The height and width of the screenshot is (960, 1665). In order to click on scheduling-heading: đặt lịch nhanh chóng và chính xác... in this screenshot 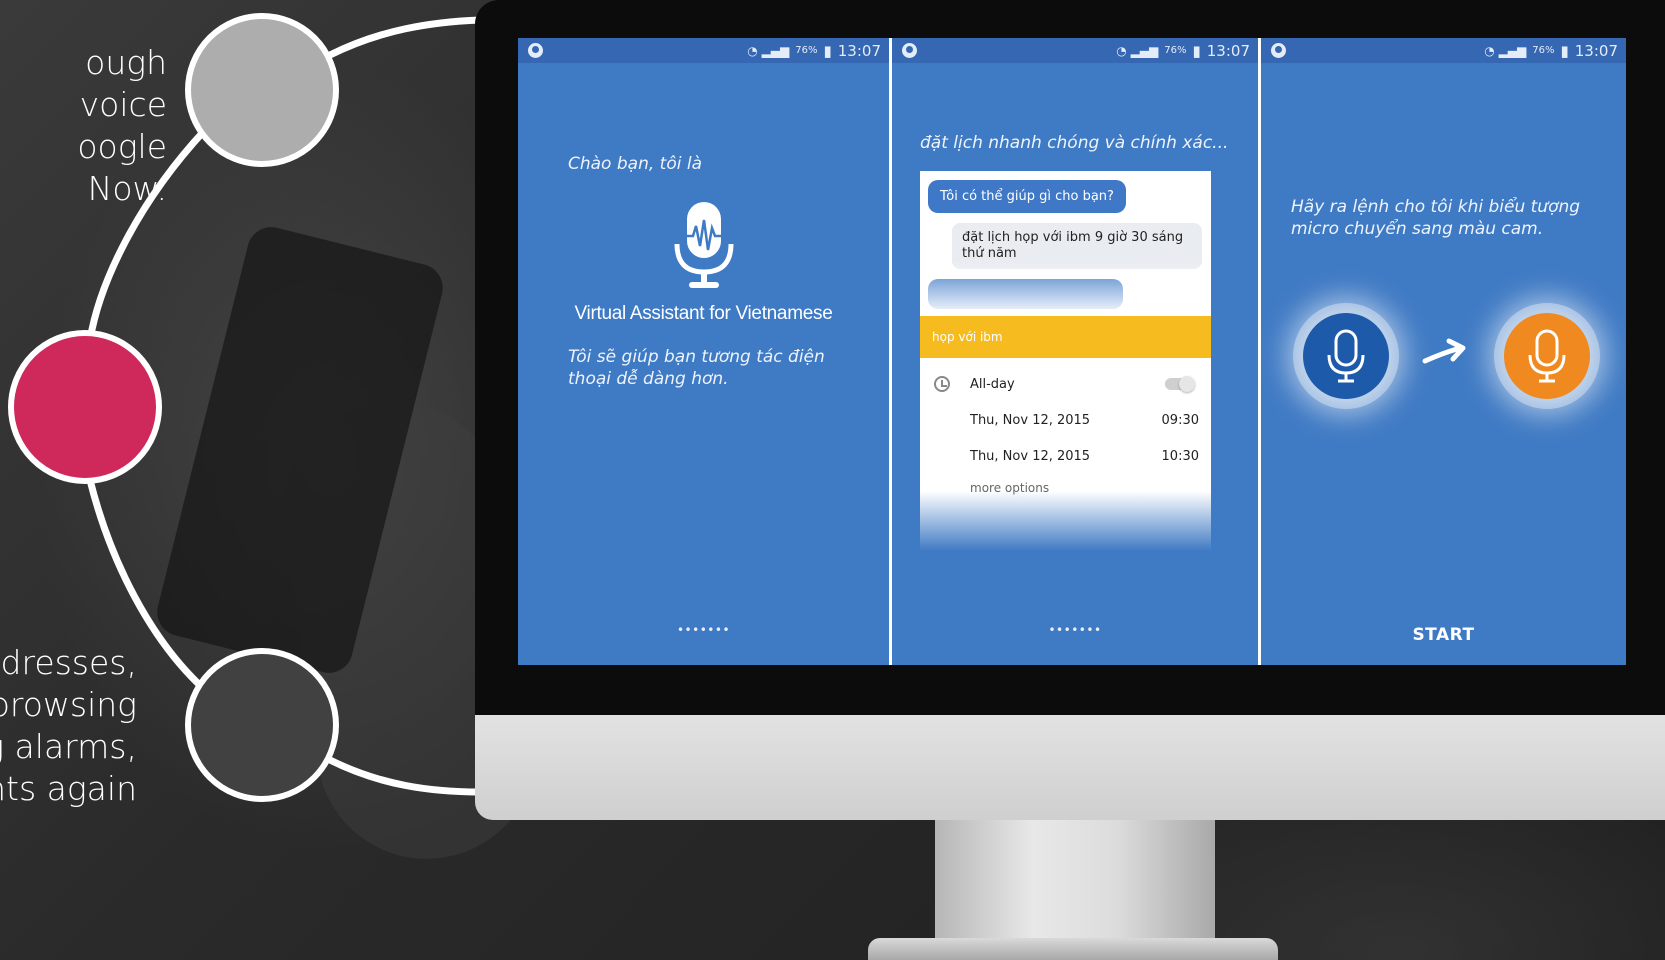, I will do `click(1074, 143)`.